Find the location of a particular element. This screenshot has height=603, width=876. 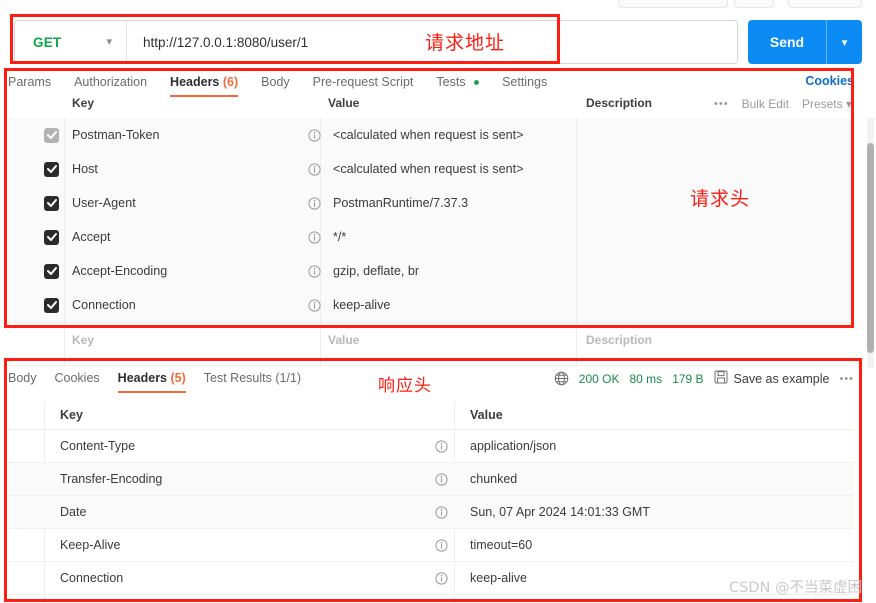

save-icon is located at coordinates (721, 378).